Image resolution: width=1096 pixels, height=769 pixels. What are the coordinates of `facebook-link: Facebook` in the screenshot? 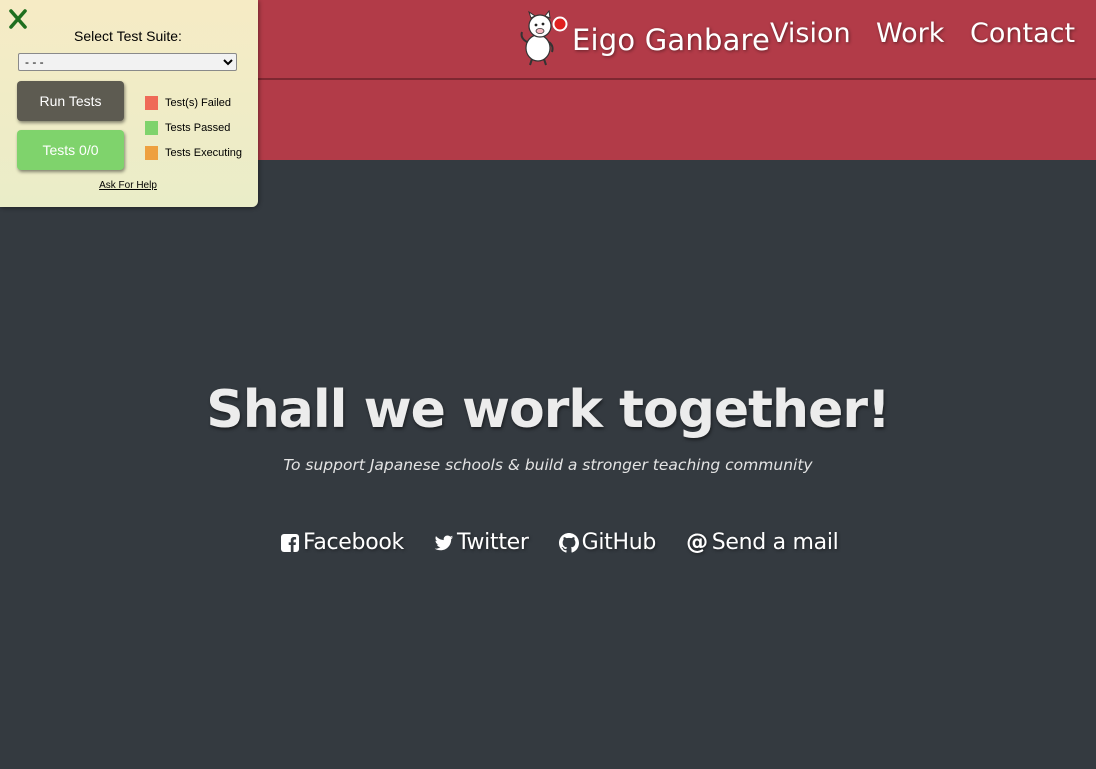 It's located at (342, 542).